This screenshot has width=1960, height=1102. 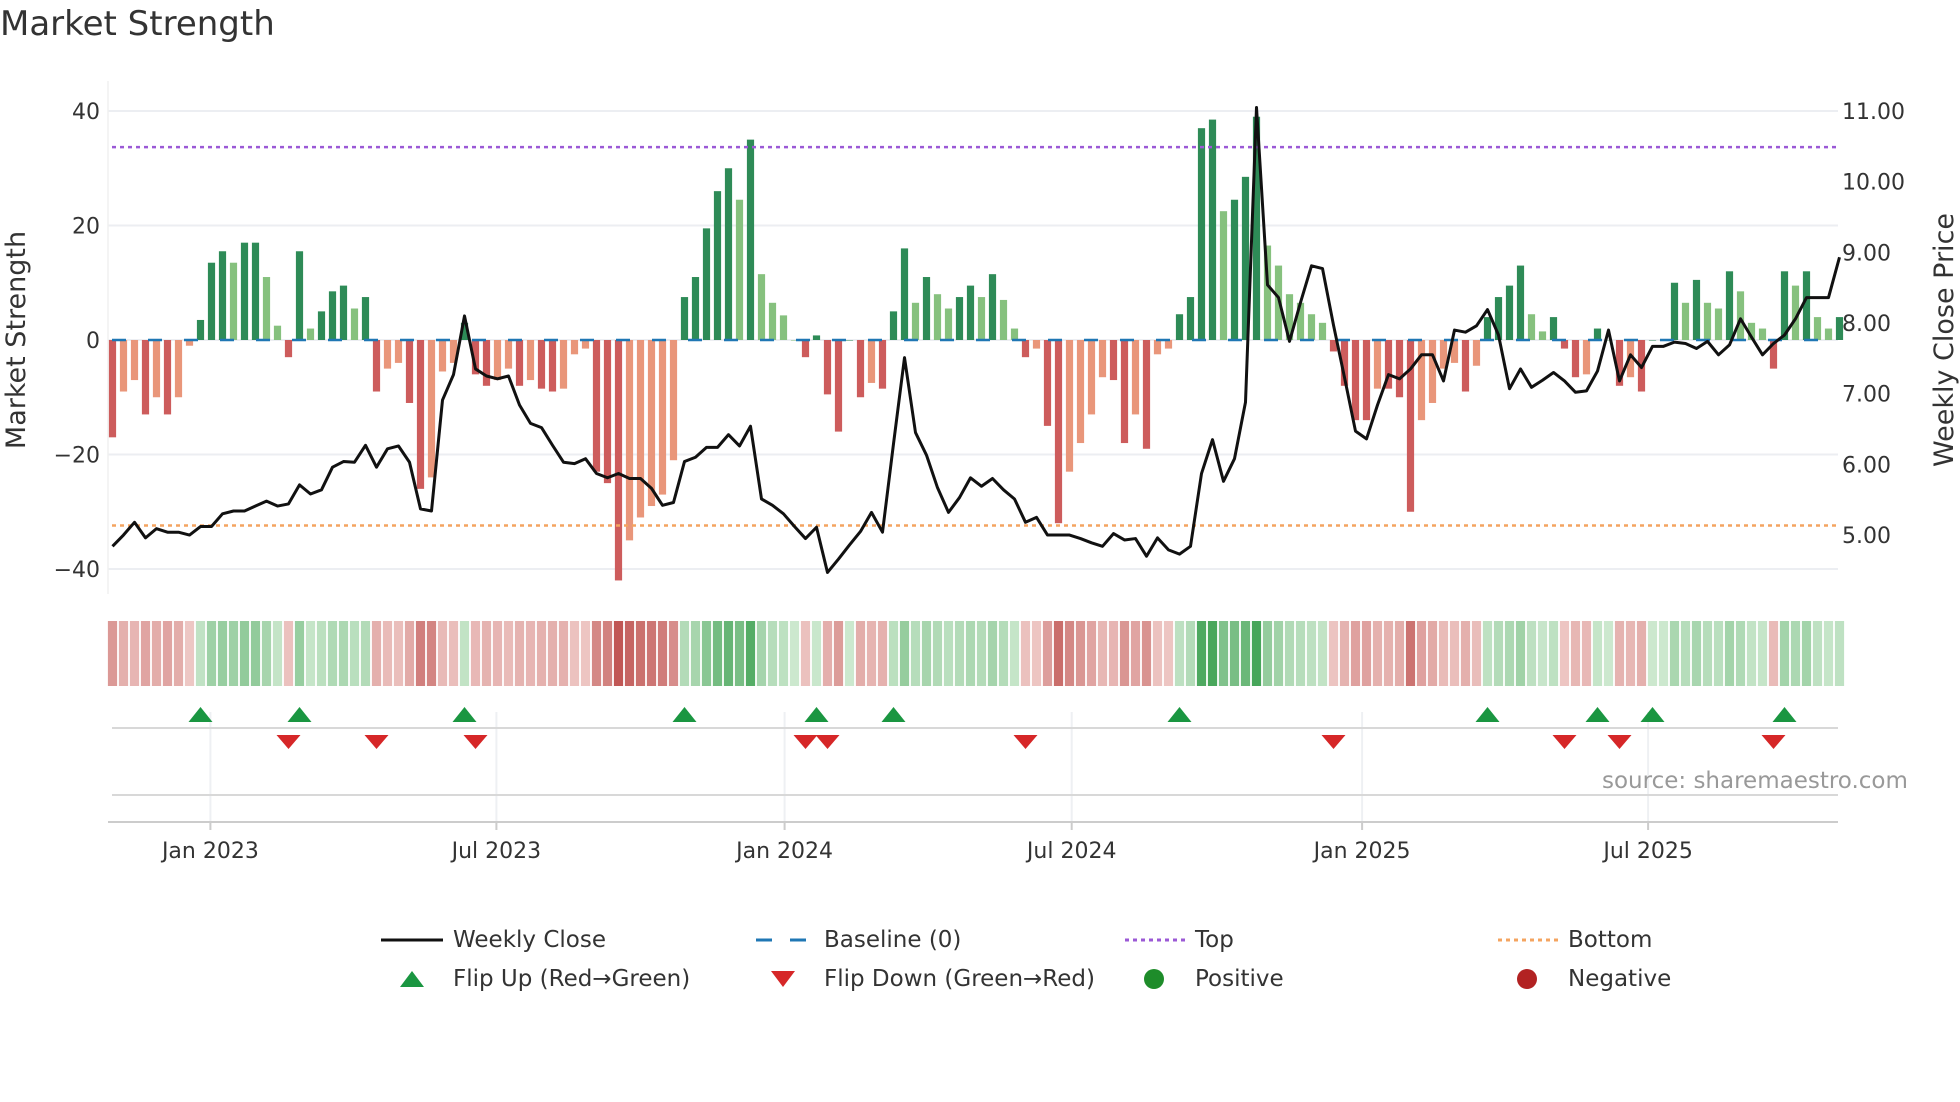 What do you see at coordinates (529, 940) in the screenshot?
I see `legend-label: Weekly Close` at bounding box center [529, 940].